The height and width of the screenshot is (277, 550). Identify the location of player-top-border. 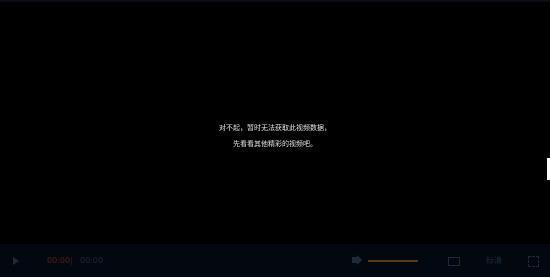
(275, 1).